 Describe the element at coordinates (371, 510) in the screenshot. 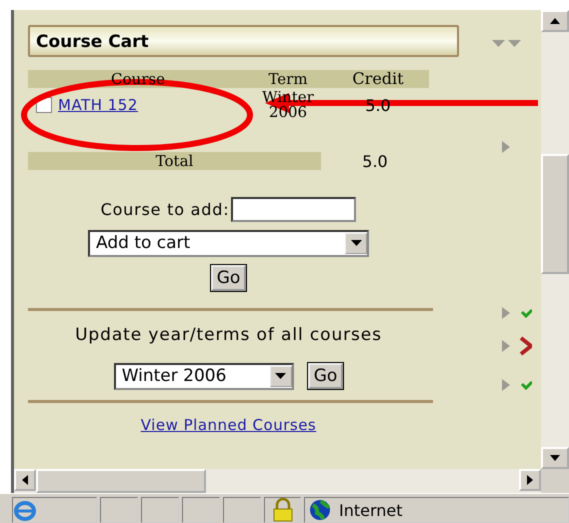

I see `zone-label: Internet` at that location.